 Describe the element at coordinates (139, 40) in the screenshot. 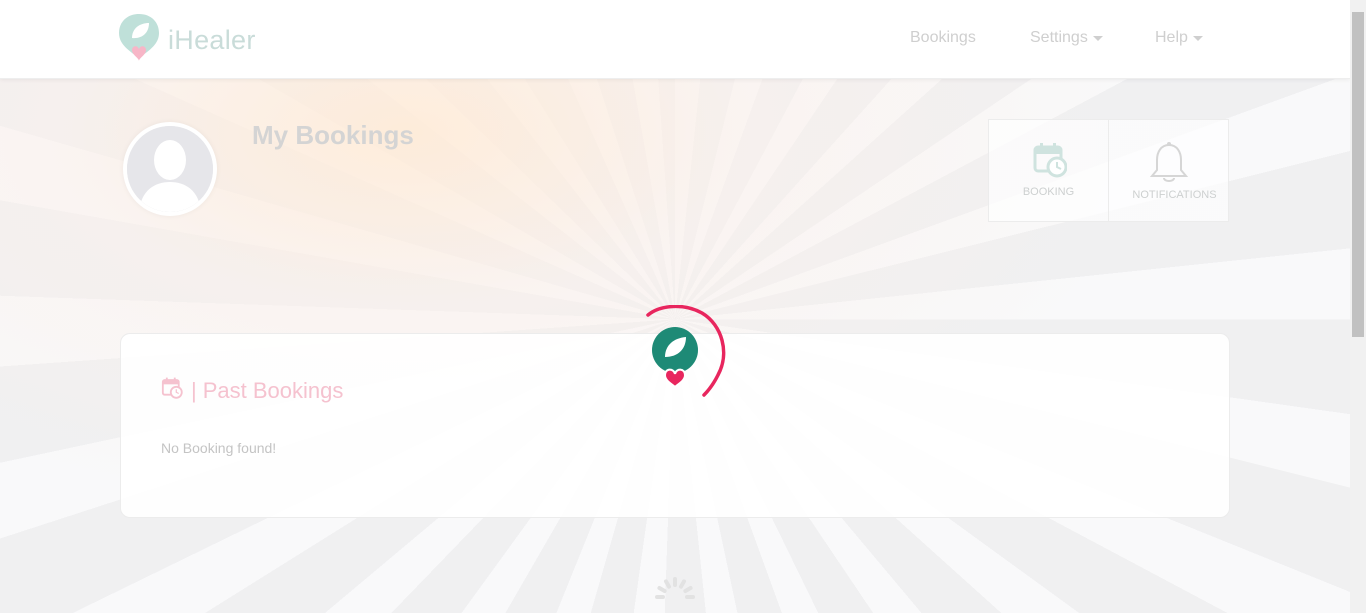

I see `ihealer-logo-icon` at that location.